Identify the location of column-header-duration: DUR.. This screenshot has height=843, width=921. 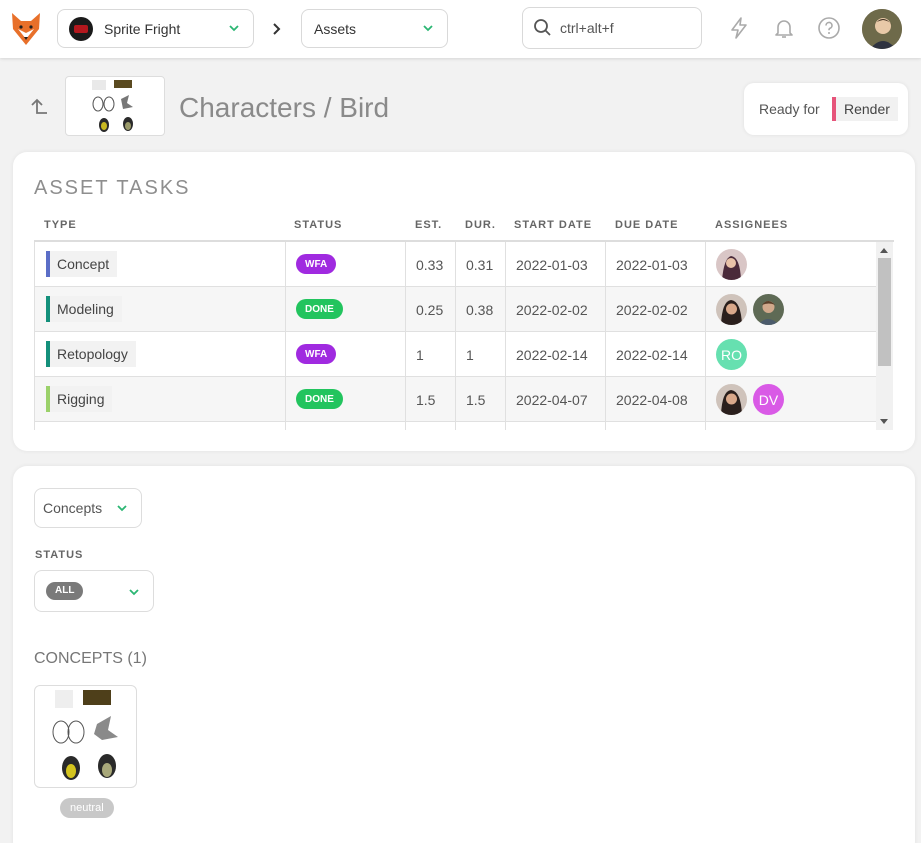
(480, 225).